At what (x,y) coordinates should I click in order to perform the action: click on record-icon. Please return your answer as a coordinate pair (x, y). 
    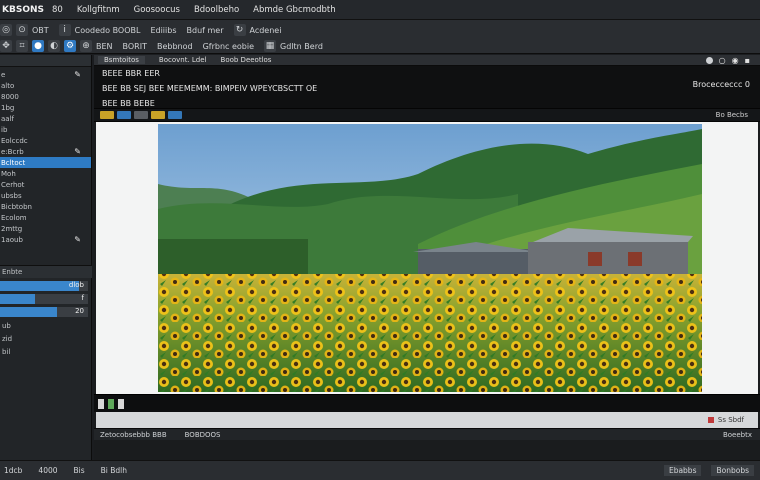
    Looking at the image, I should click on (710, 420).